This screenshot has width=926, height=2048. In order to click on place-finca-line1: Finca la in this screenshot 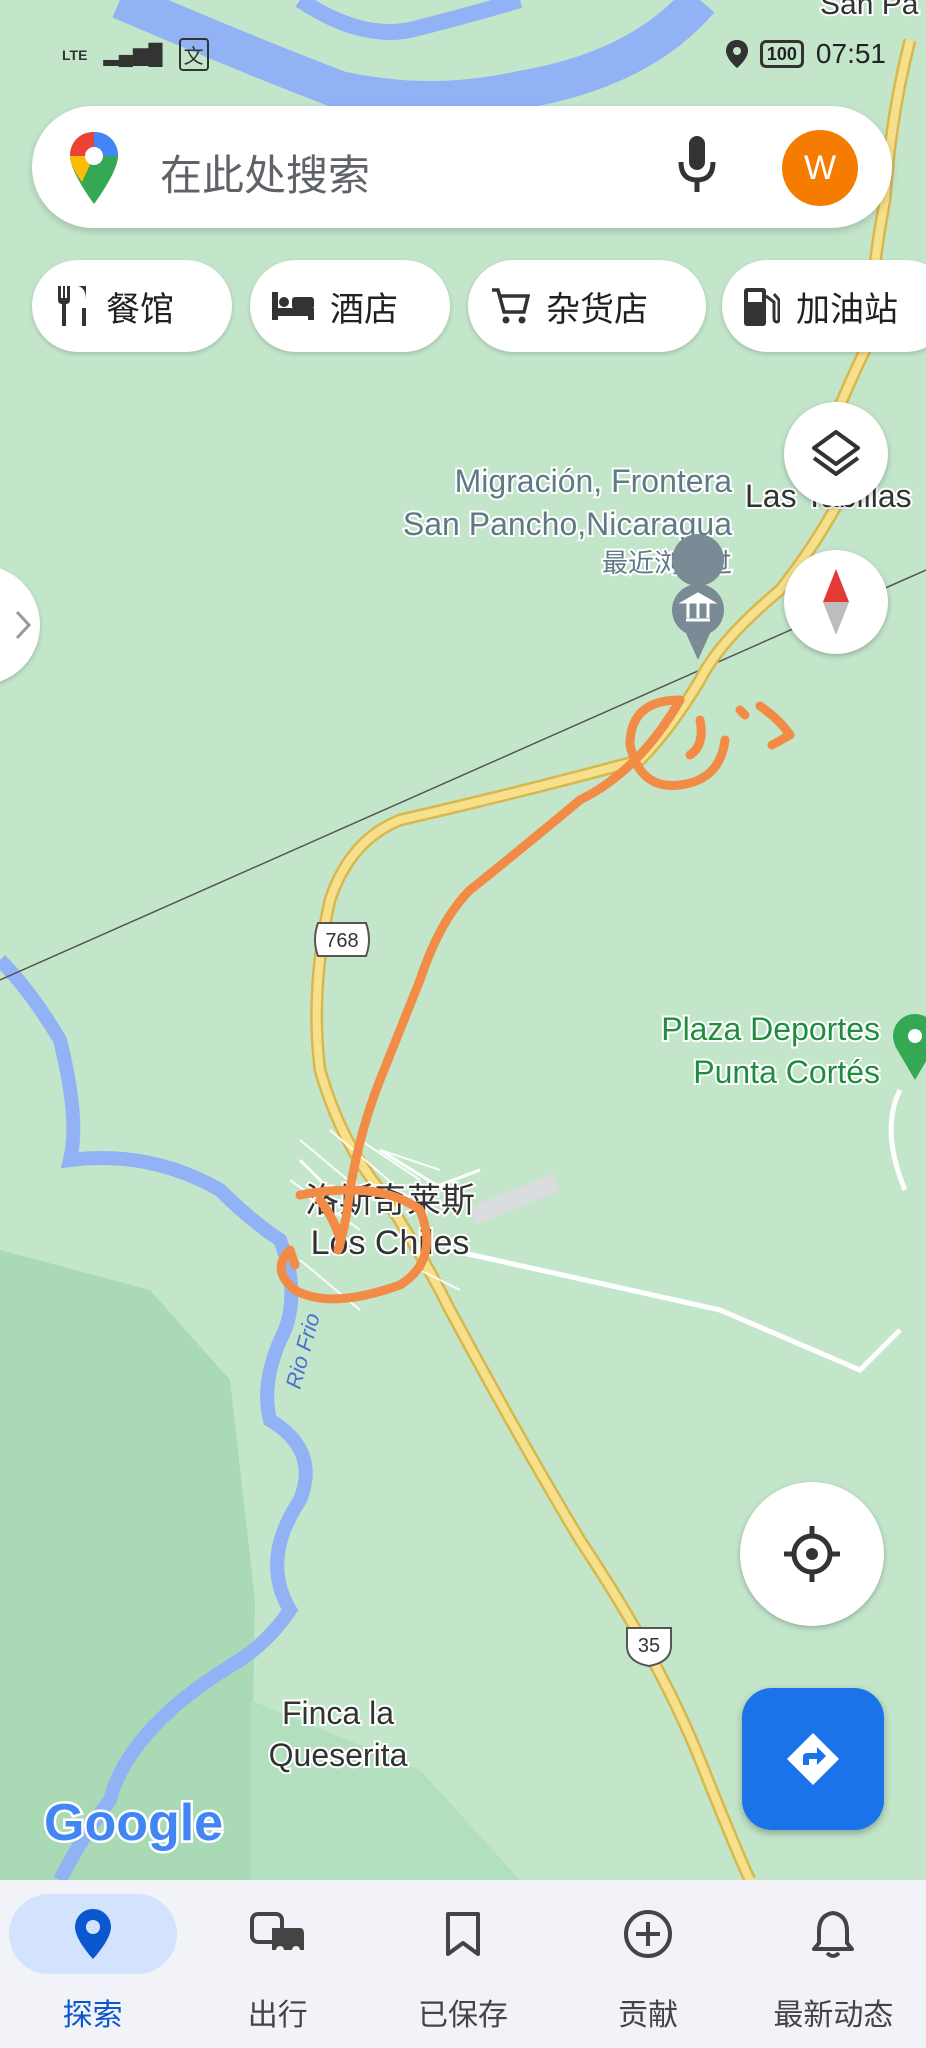, I will do `click(338, 1713)`.